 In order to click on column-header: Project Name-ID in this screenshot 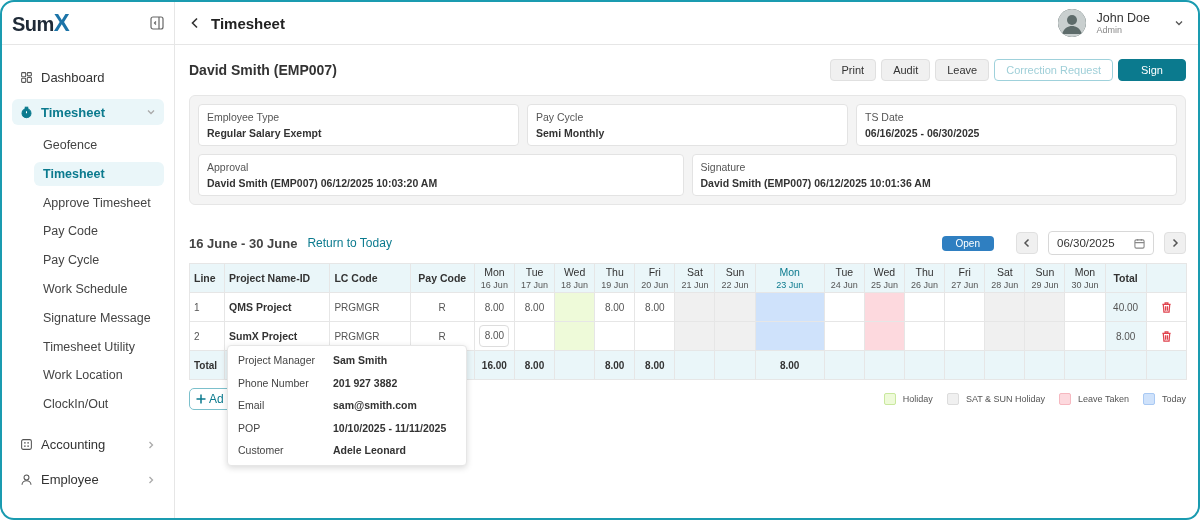, I will do `click(277, 278)`.